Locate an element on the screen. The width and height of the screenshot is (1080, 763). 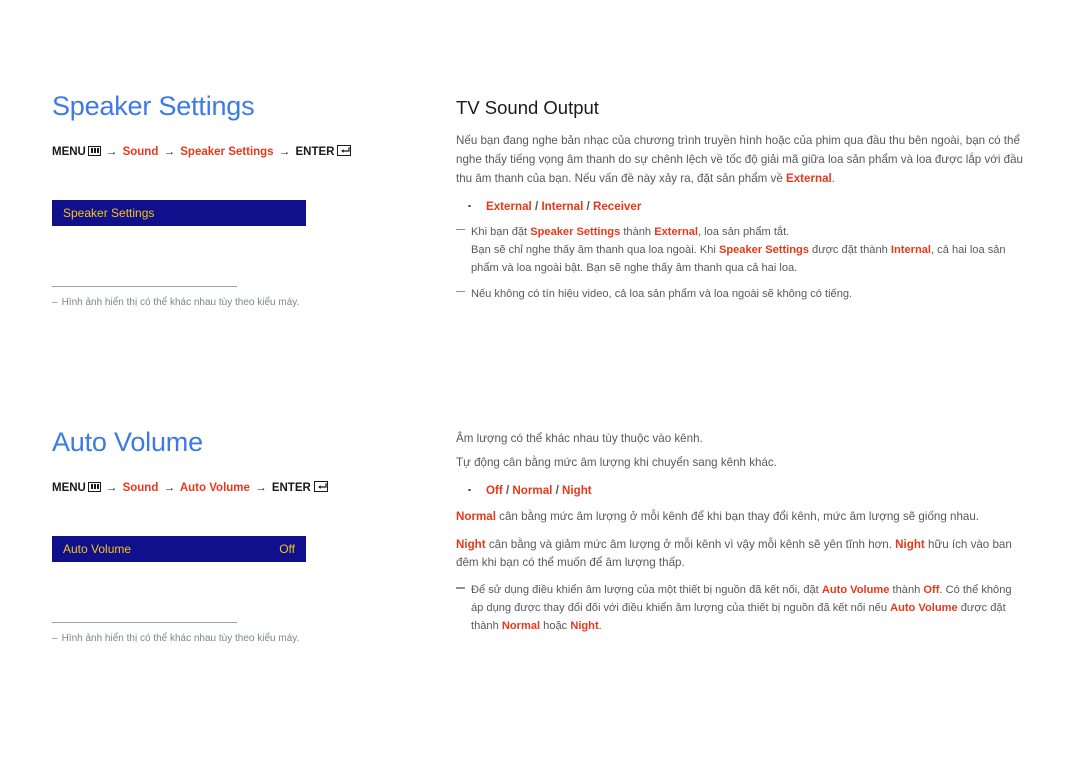
breadcrumb-enter-label: ENTER is located at coordinates (315, 151).